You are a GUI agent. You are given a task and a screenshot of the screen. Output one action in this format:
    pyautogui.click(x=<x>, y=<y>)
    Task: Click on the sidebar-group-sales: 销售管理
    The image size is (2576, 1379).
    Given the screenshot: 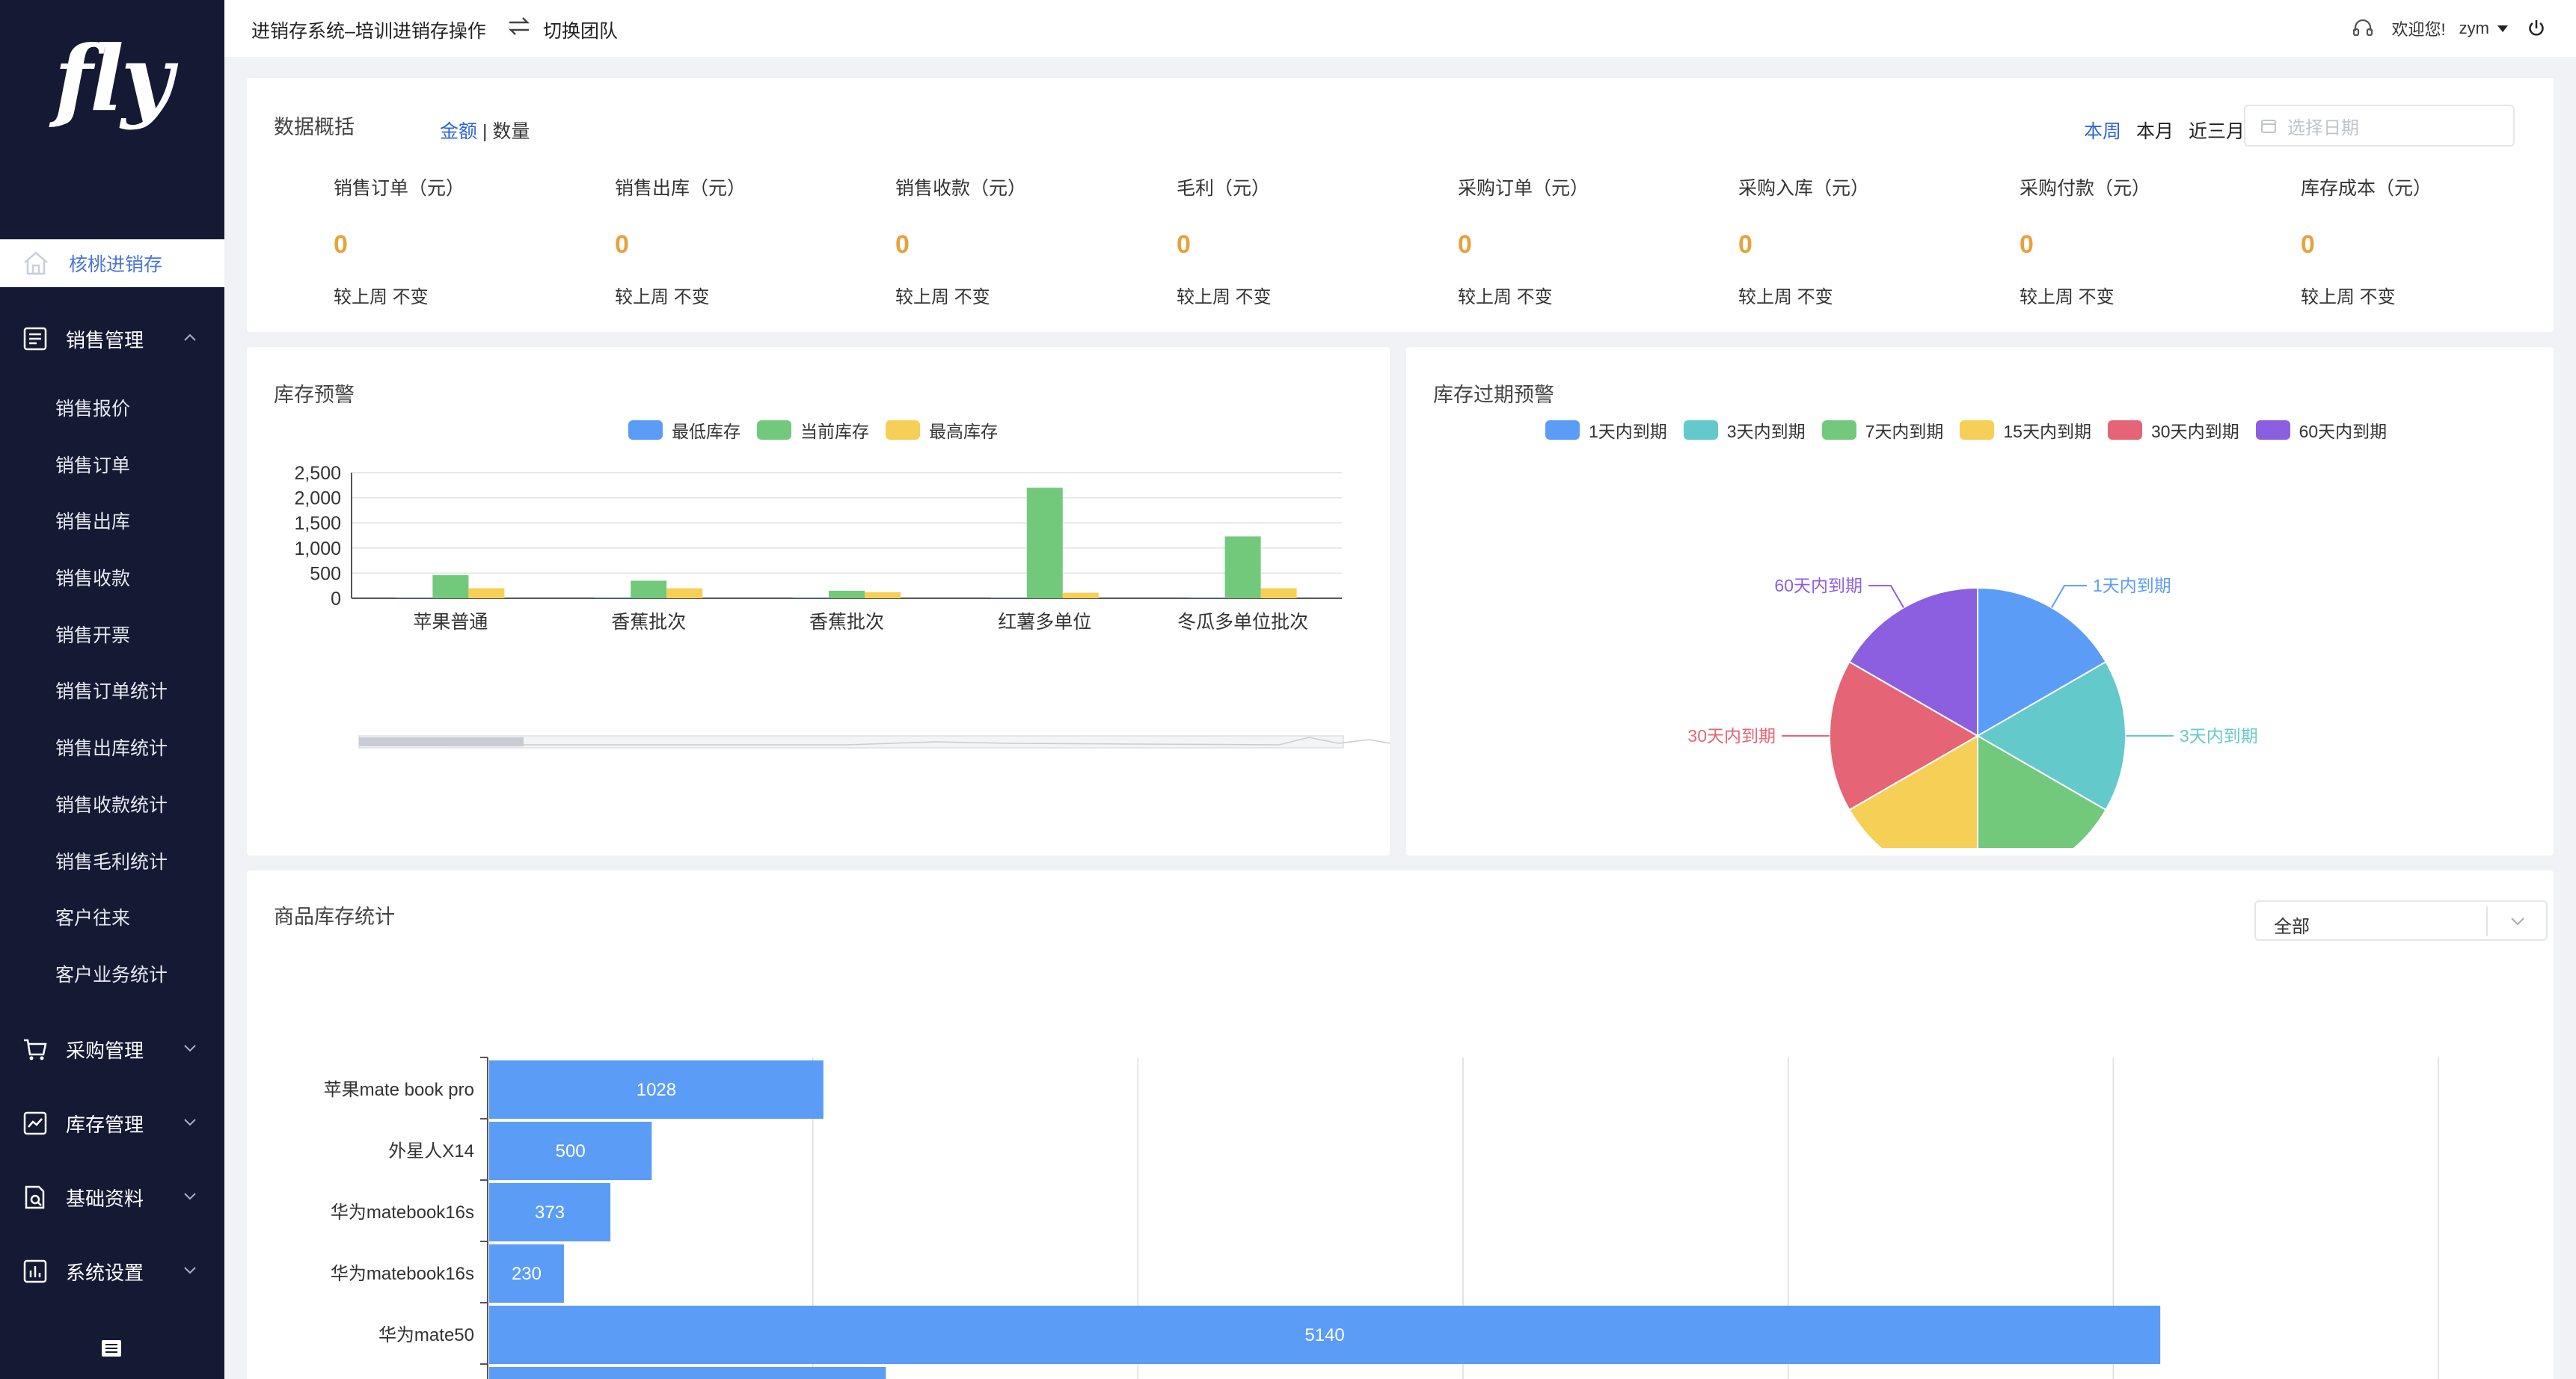 What is the action you would take?
    pyautogui.click(x=112, y=339)
    